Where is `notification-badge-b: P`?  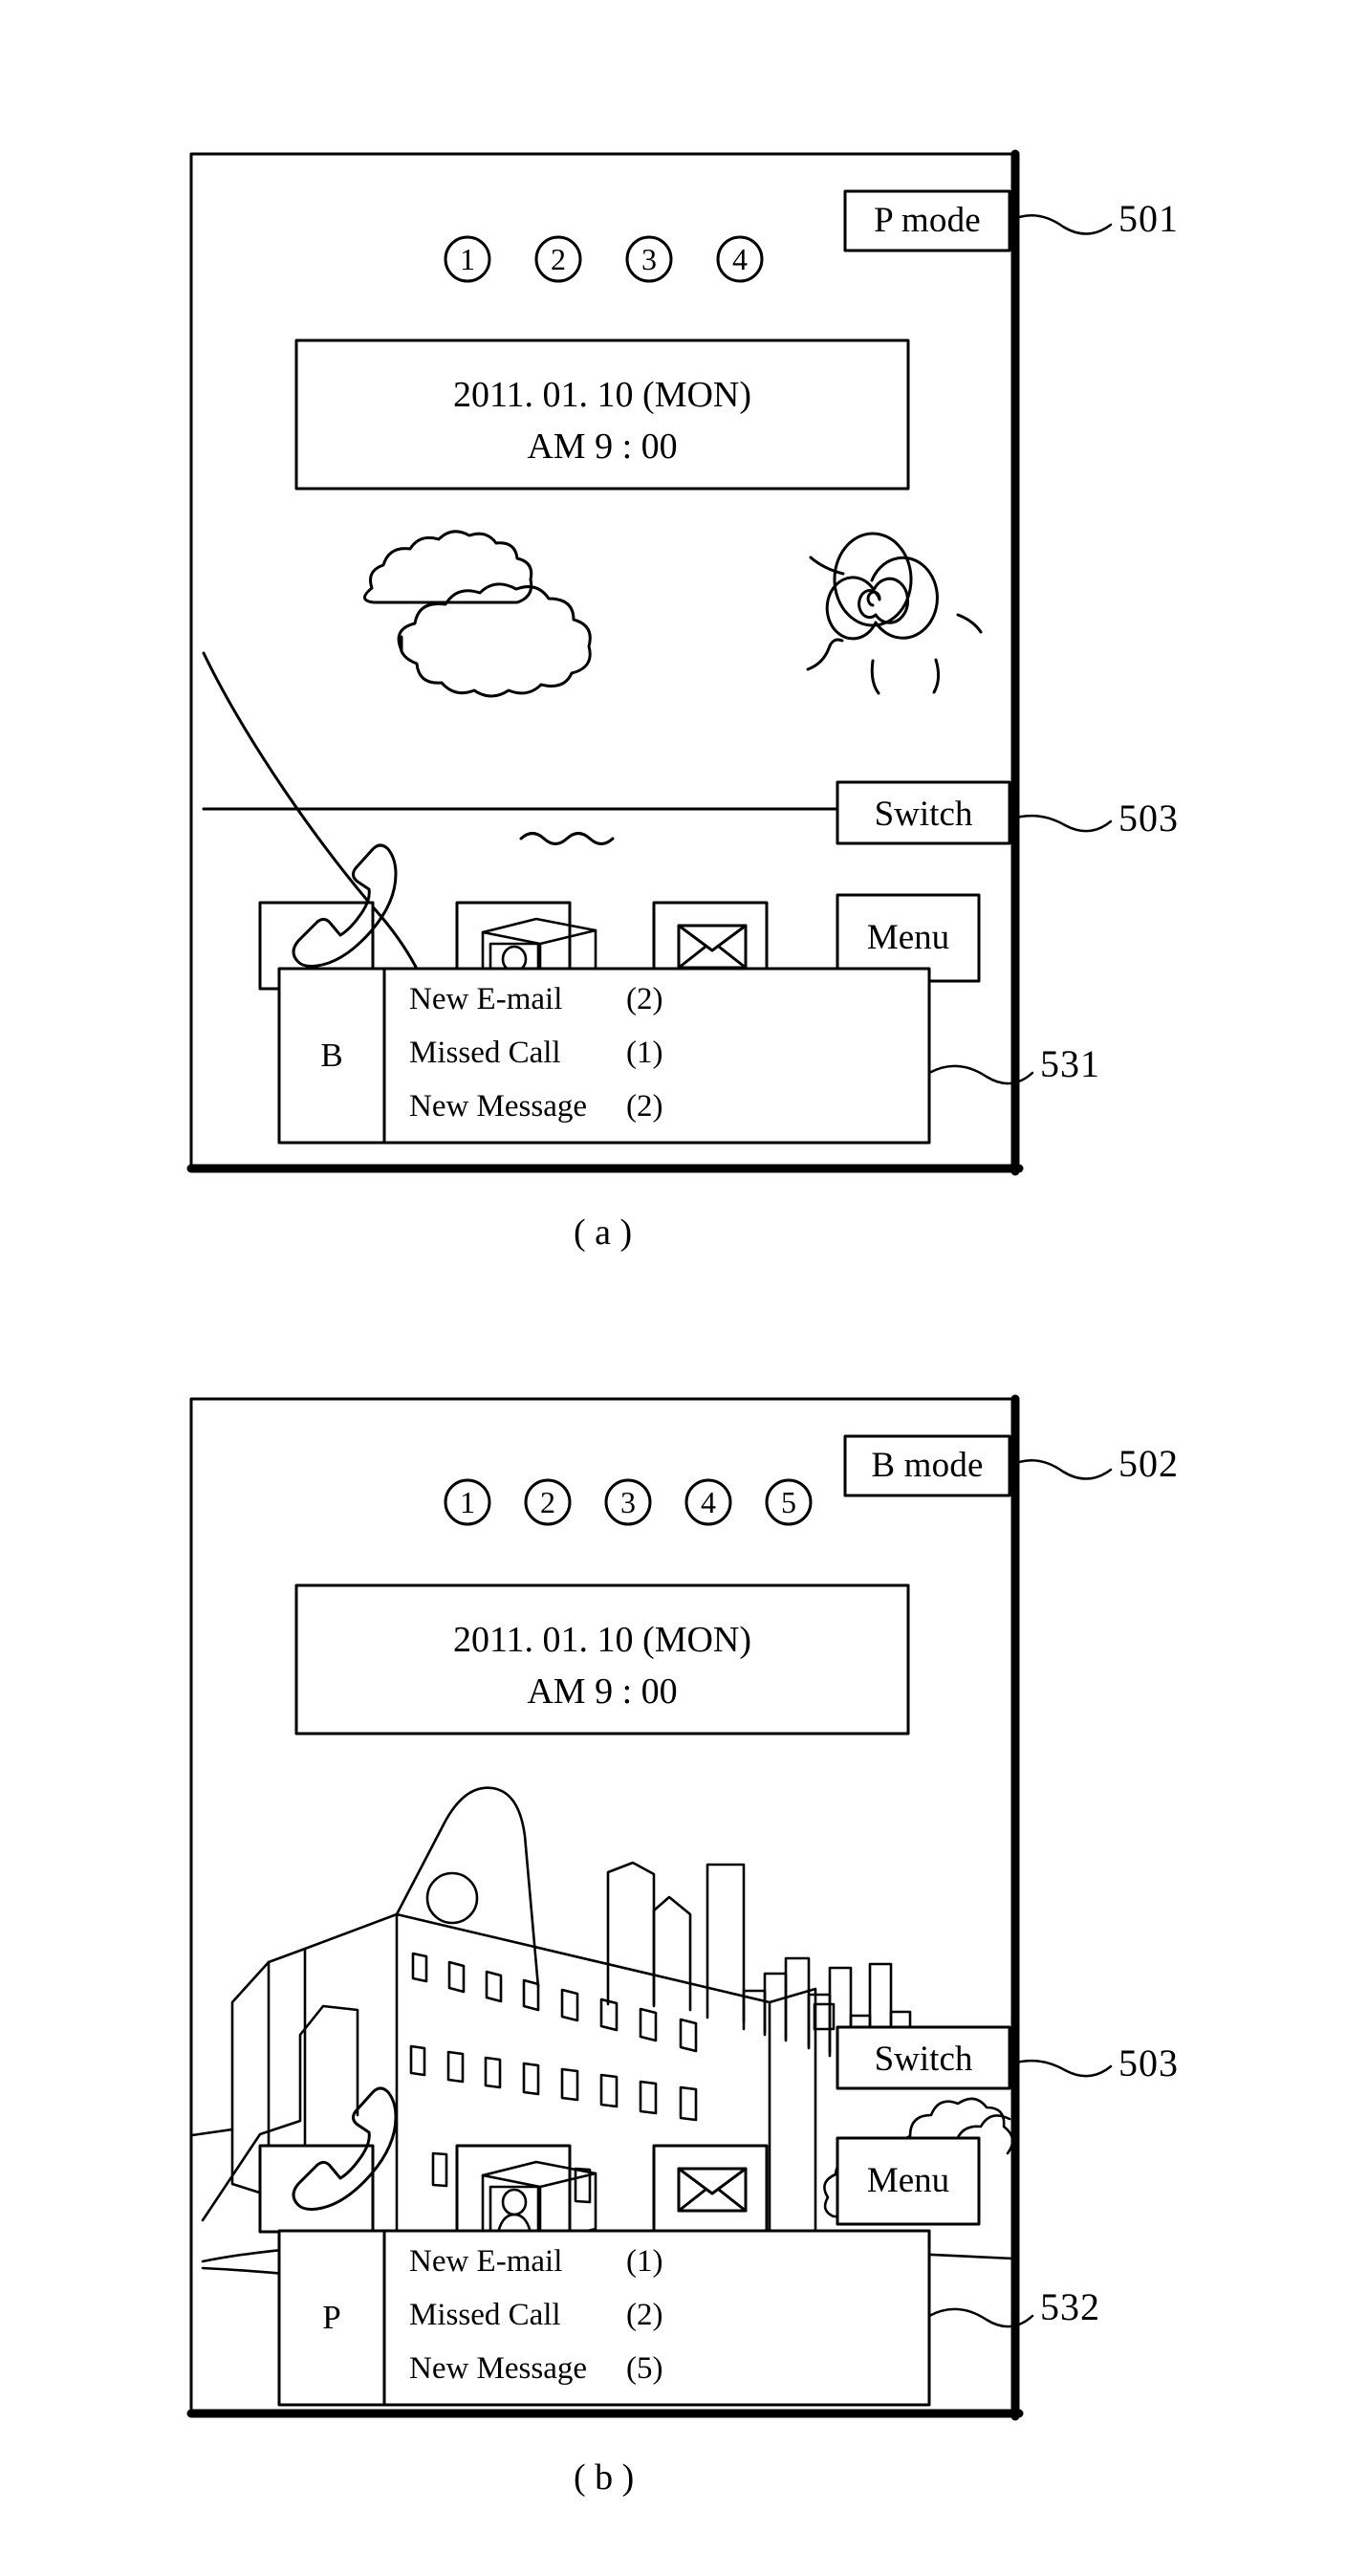
notification-badge-b: P is located at coordinates (331, 2317).